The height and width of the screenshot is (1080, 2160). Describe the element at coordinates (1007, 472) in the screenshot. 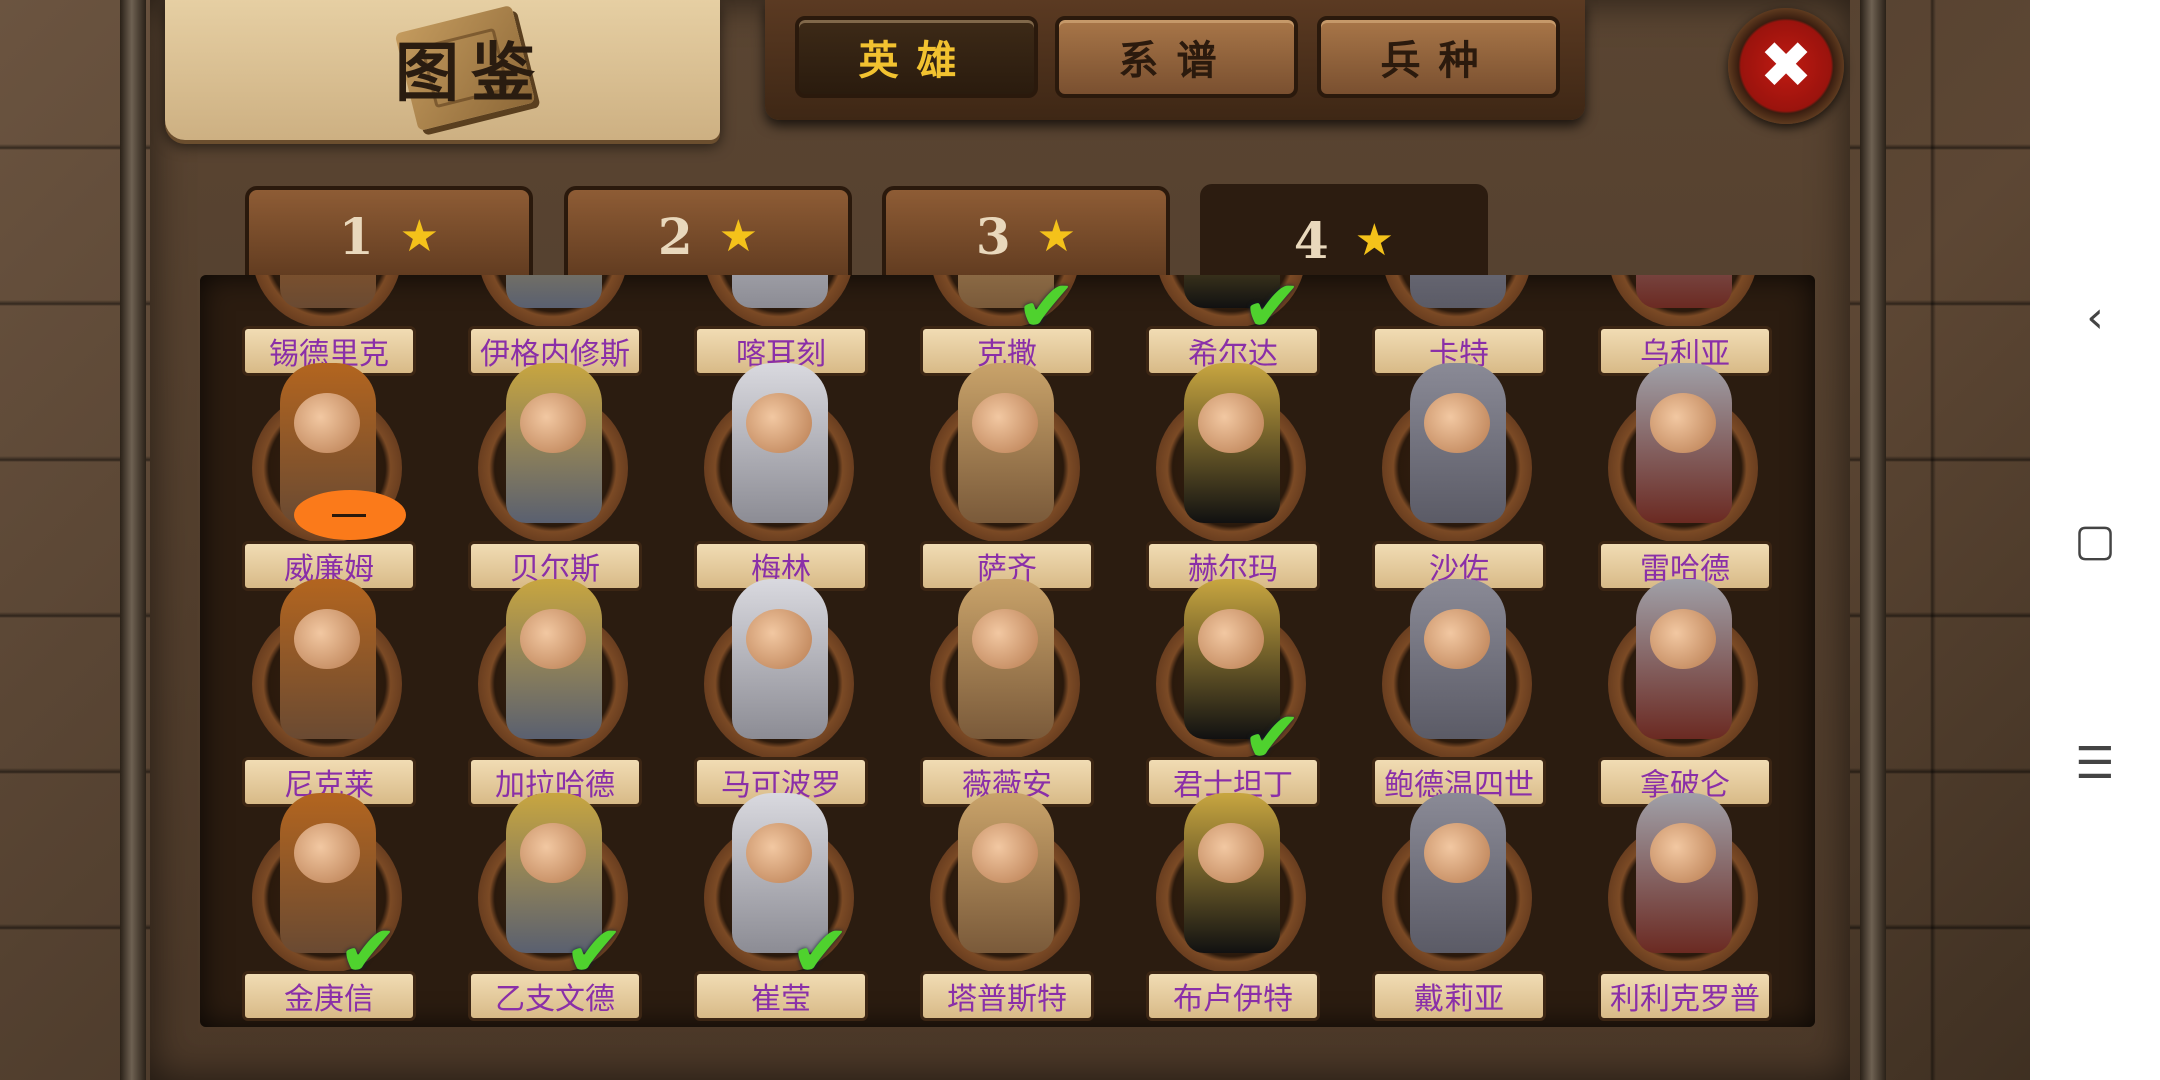

I see `hero-card: 萨齐` at that location.